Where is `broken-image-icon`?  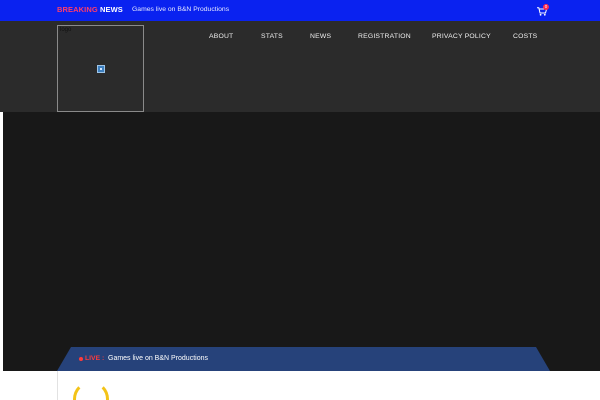 broken-image-icon is located at coordinates (101, 69).